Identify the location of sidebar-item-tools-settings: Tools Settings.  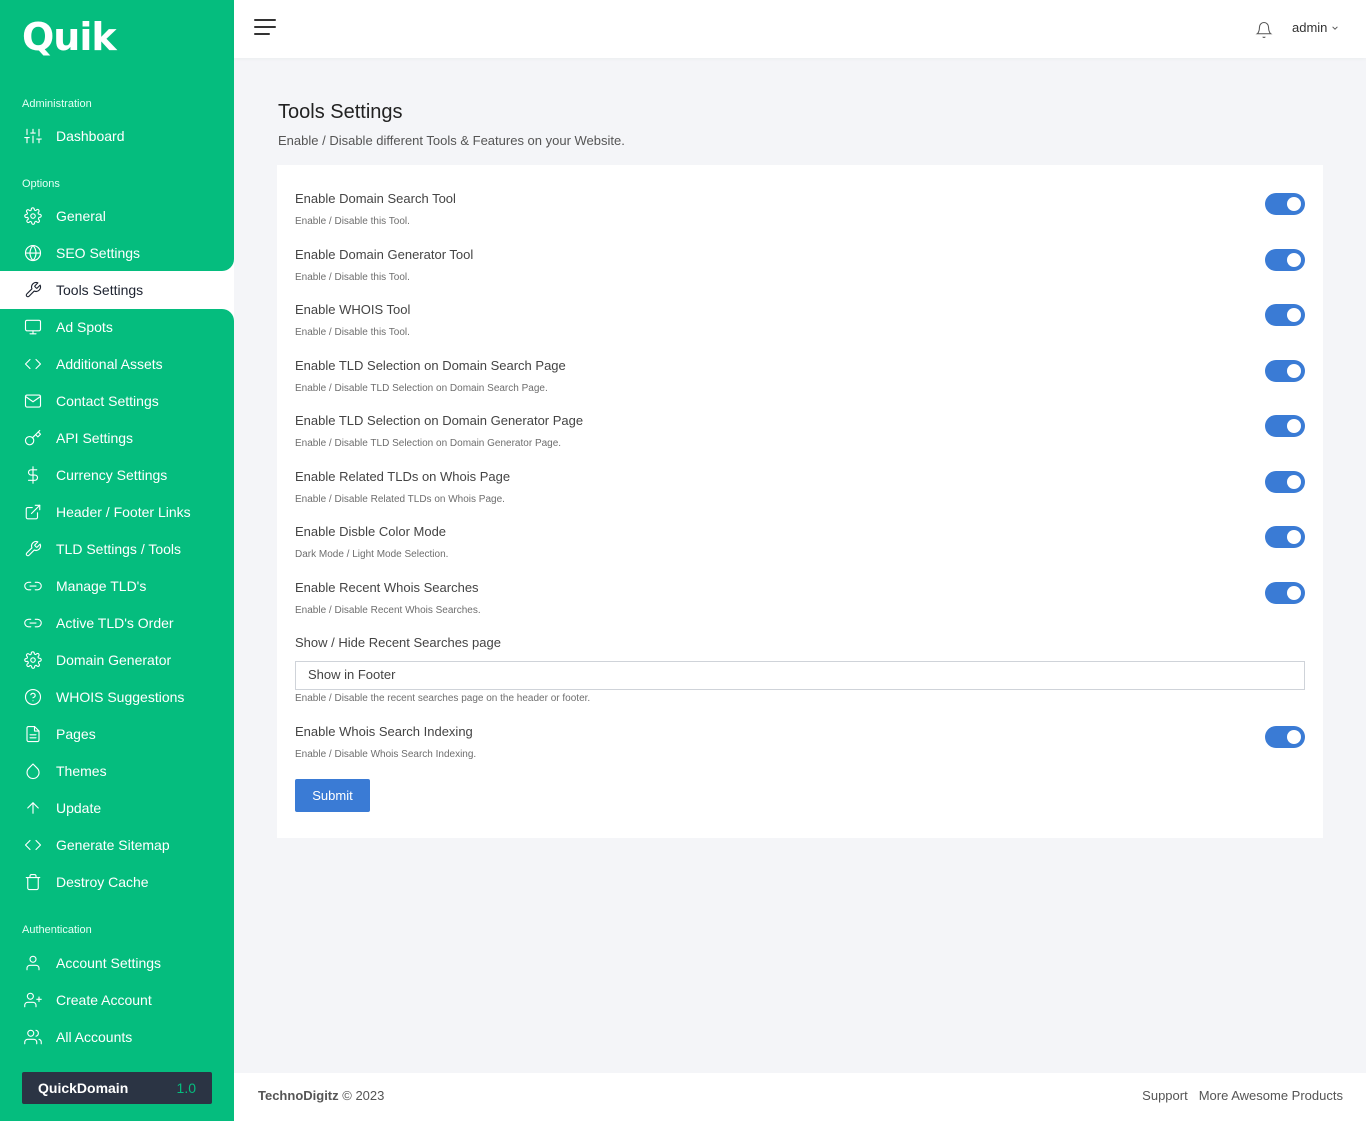
(117, 289).